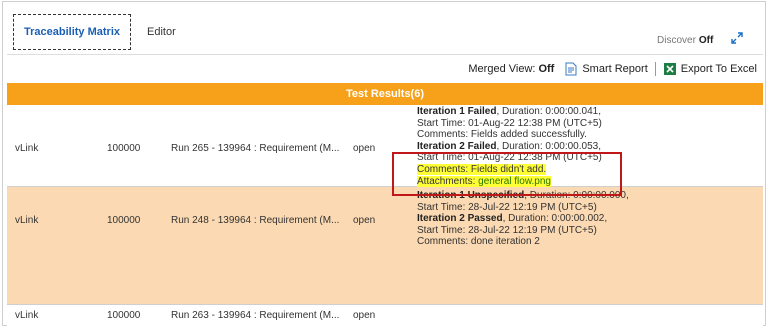 This screenshot has height=328, width=768. Describe the element at coordinates (161, 32) in the screenshot. I see `tab-editor: Editor` at that location.